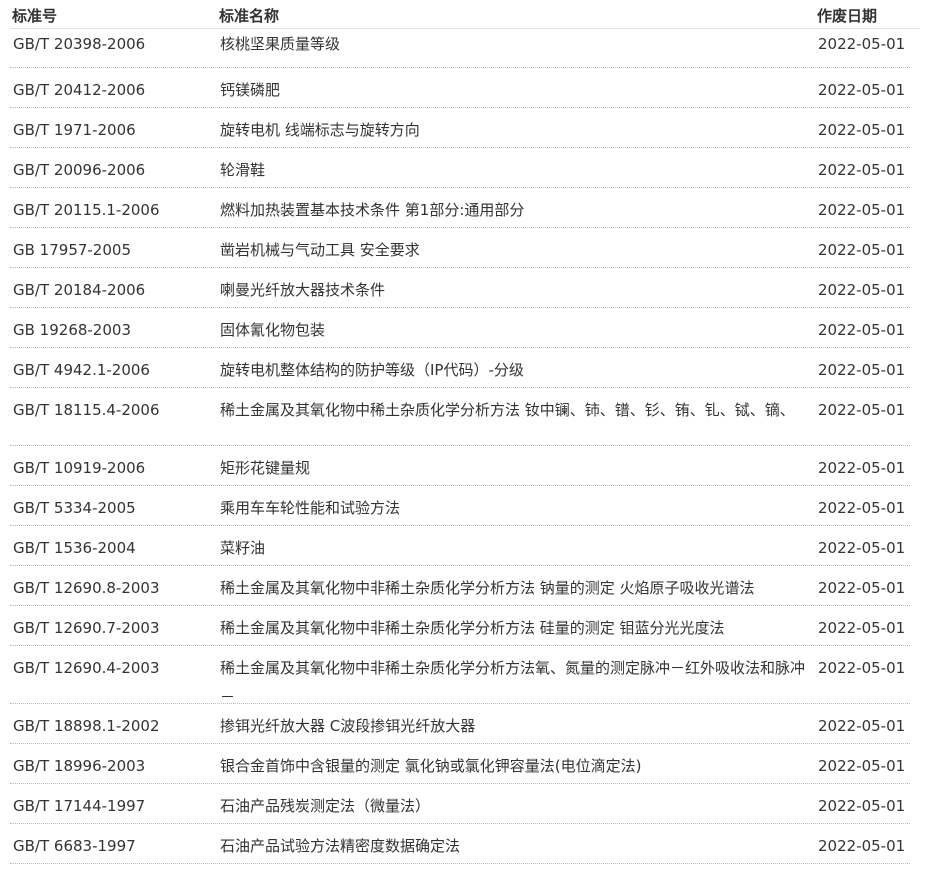 This screenshot has height=871, width=947. What do you see at coordinates (519, 806) in the screenshot?
I see `cell-name: 石油产品残炭测定法（微量法）` at bounding box center [519, 806].